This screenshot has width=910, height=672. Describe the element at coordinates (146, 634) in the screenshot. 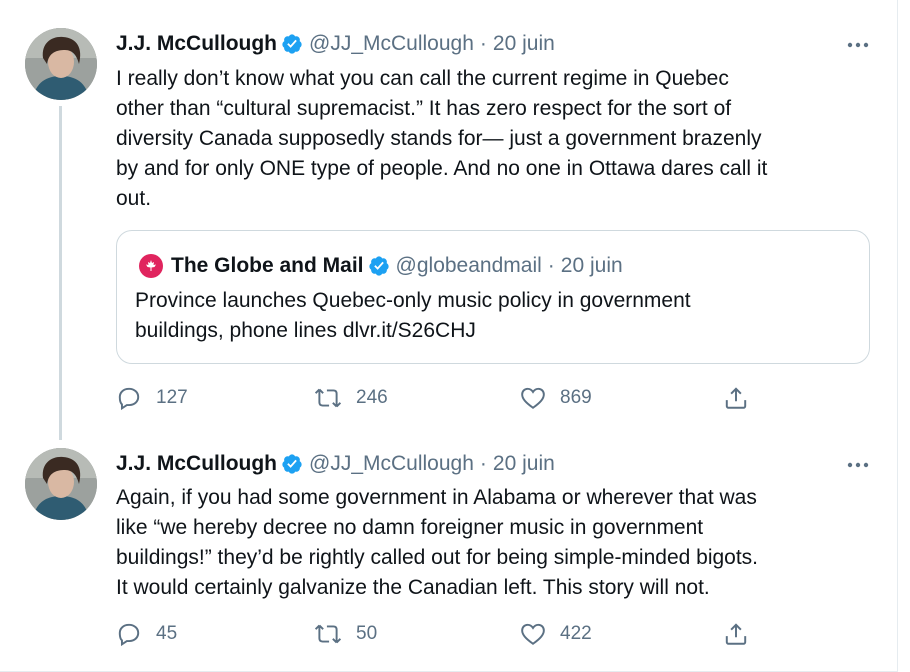

I see `reply-button: 45` at that location.